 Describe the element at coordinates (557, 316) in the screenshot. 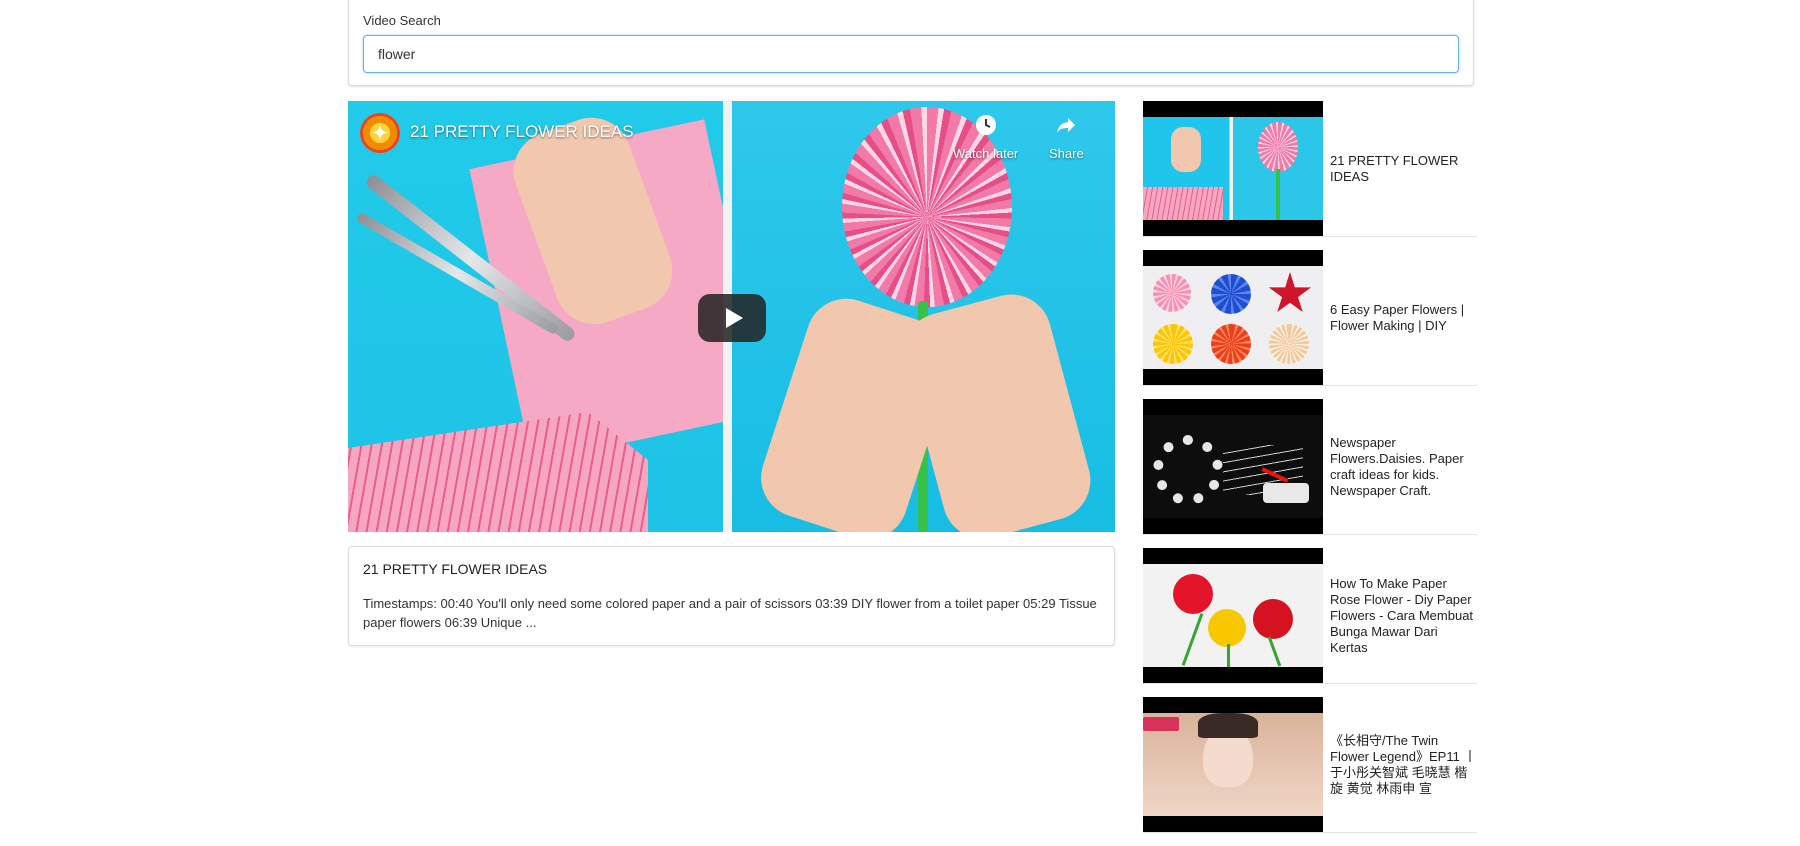

I see `video-frame-left` at that location.